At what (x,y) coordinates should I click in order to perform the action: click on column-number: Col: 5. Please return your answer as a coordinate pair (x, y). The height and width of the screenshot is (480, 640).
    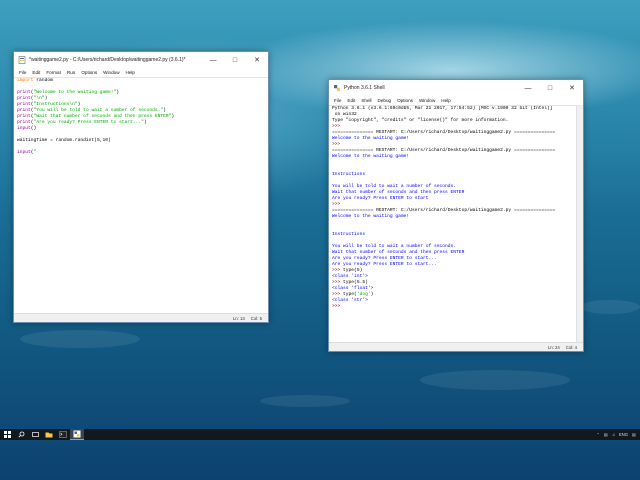
    Looking at the image, I should click on (256, 318).